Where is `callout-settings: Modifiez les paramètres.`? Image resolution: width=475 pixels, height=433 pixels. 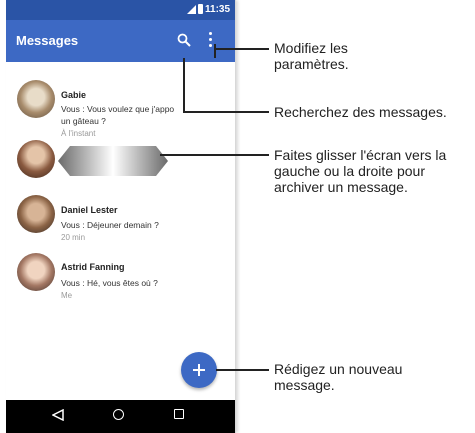
callout-settings: Modifiez les paramètres. is located at coordinates (311, 56).